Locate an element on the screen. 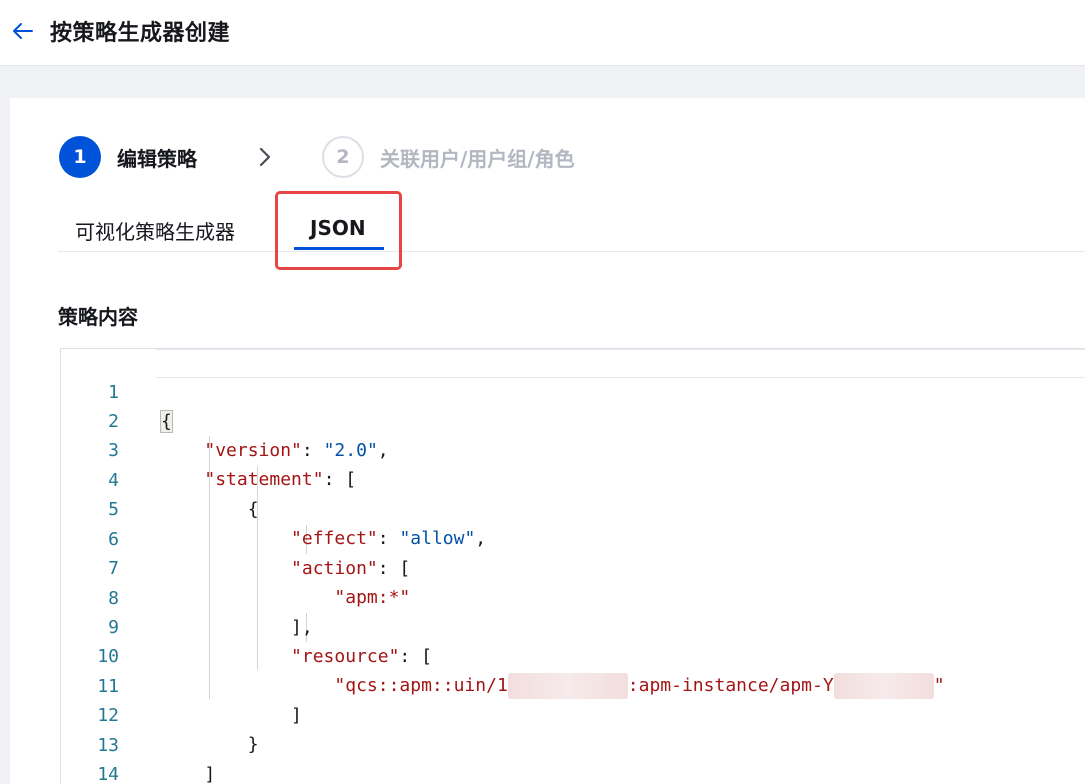  code-line: 1 { is located at coordinates (573, 391).